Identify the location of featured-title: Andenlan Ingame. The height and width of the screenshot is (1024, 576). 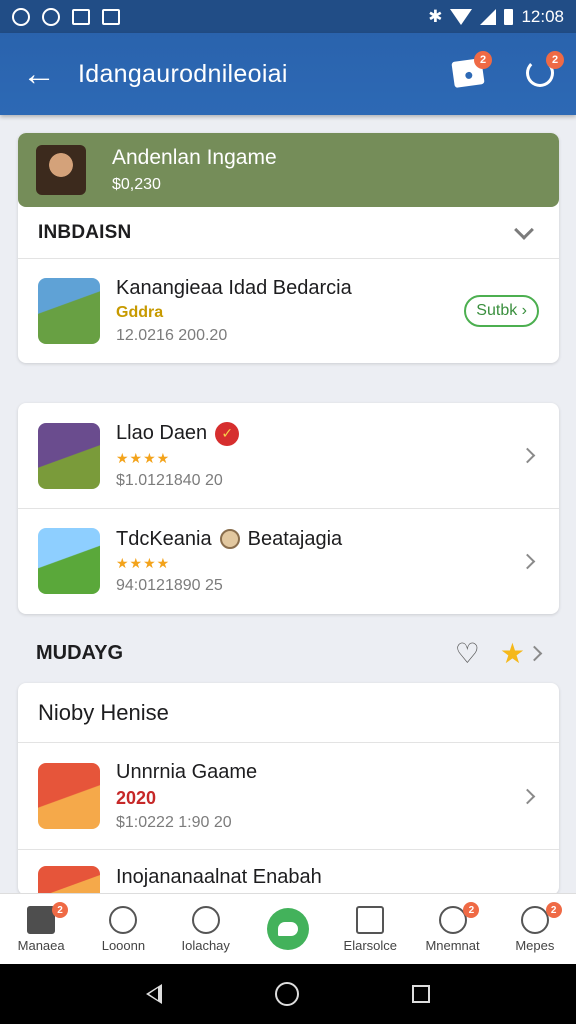
(194, 157).